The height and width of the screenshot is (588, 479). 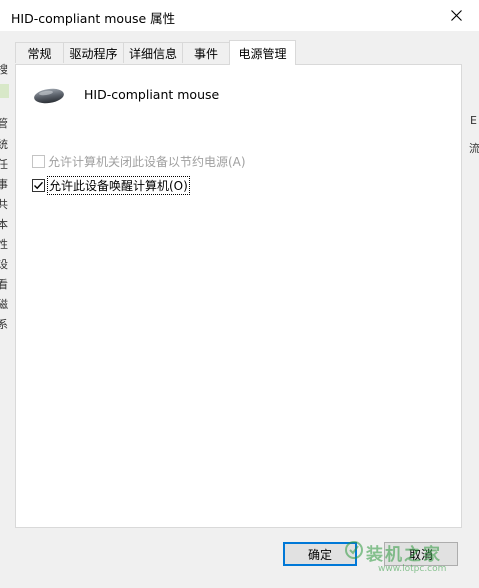 I want to click on tab-events: 事件, so click(x=206, y=52).